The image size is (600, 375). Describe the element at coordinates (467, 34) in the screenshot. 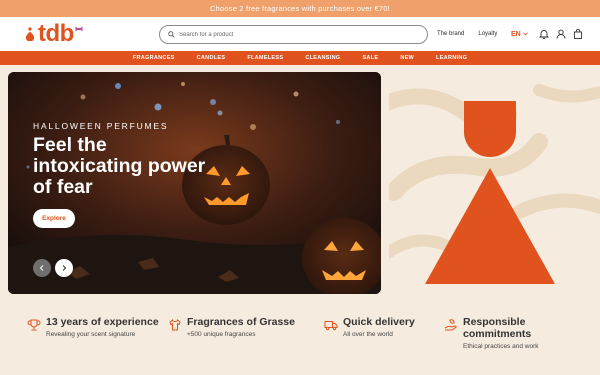

I see `header-links: The brand Loyalty` at that location.